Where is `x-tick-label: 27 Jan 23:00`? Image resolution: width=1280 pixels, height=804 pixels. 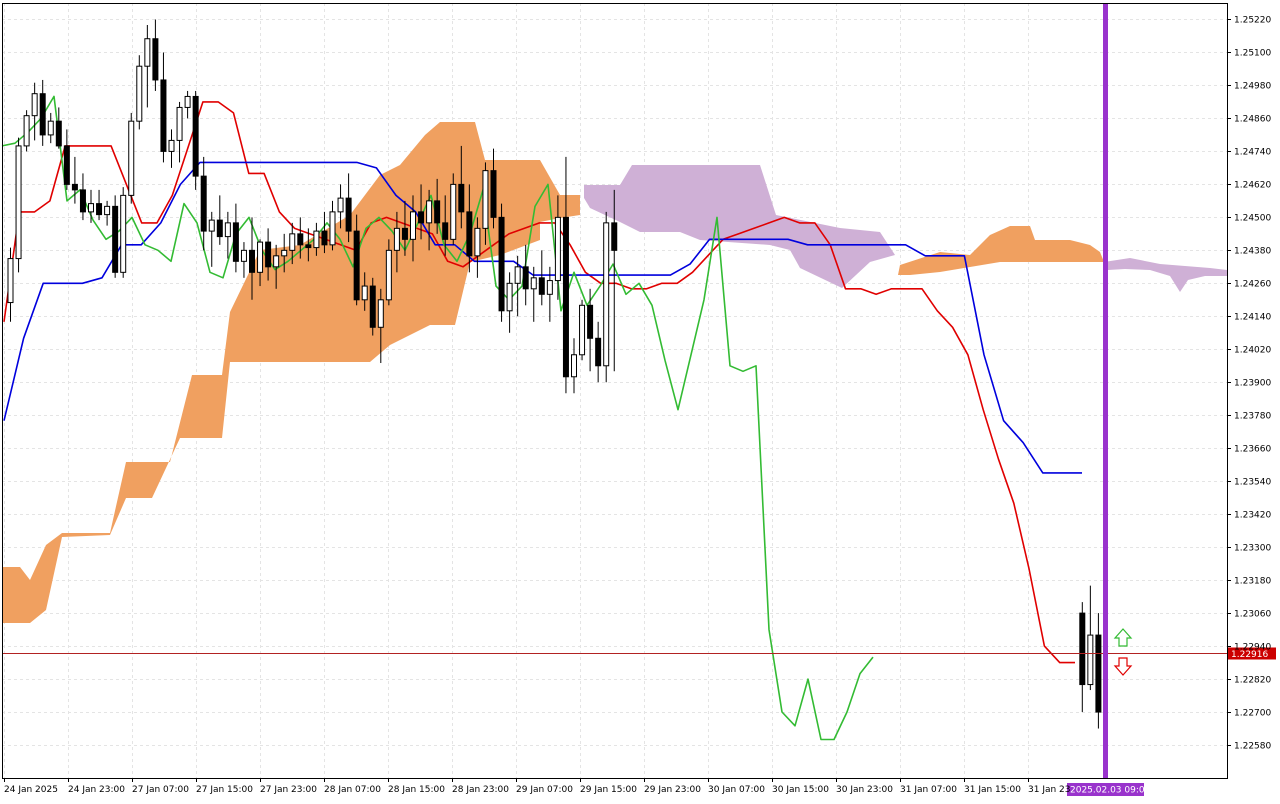
x-tick-label: 27 Jan 23:00 is located at coordinates (288, 790).